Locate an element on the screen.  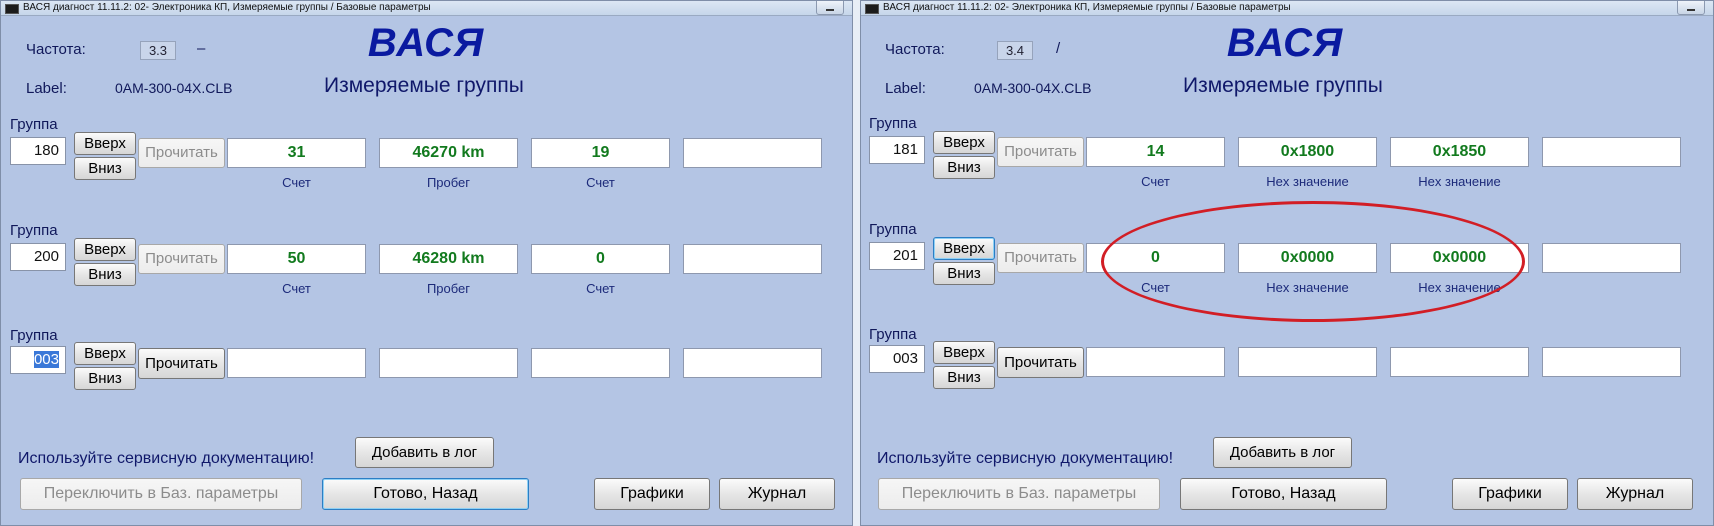
group-number-input: 180 is located at coordinates (38, 151).